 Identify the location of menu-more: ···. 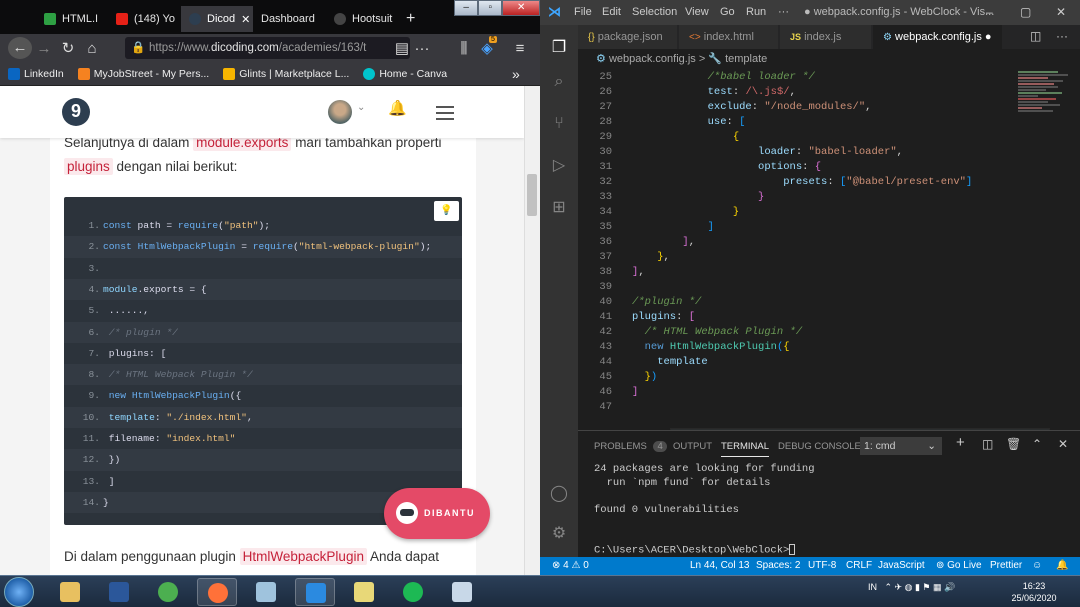
(783, 12).